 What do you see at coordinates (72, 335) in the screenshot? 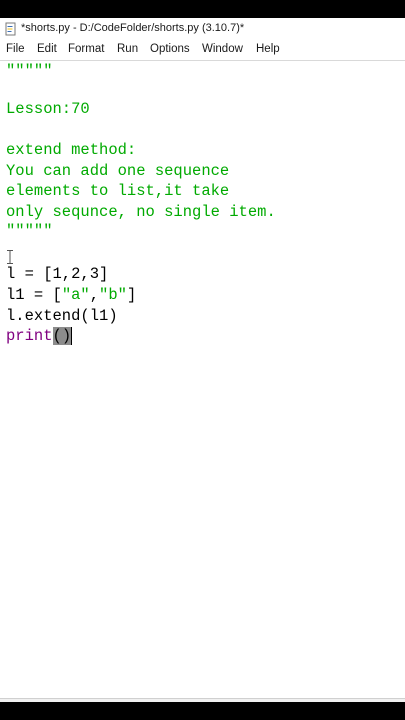
I see `text-caret` at bounding box center [72, 335].